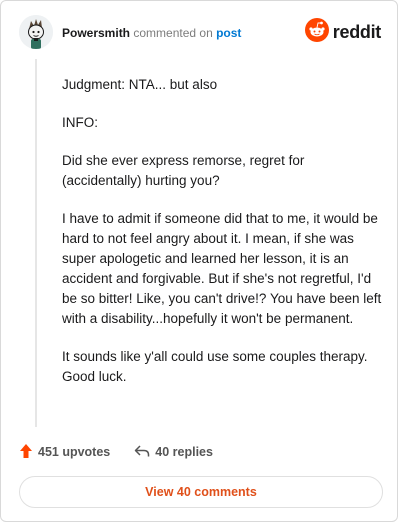  Describe the element at coordinates (173, 33) in the screenshot. I see `commented-on-text: commented on` at that location.